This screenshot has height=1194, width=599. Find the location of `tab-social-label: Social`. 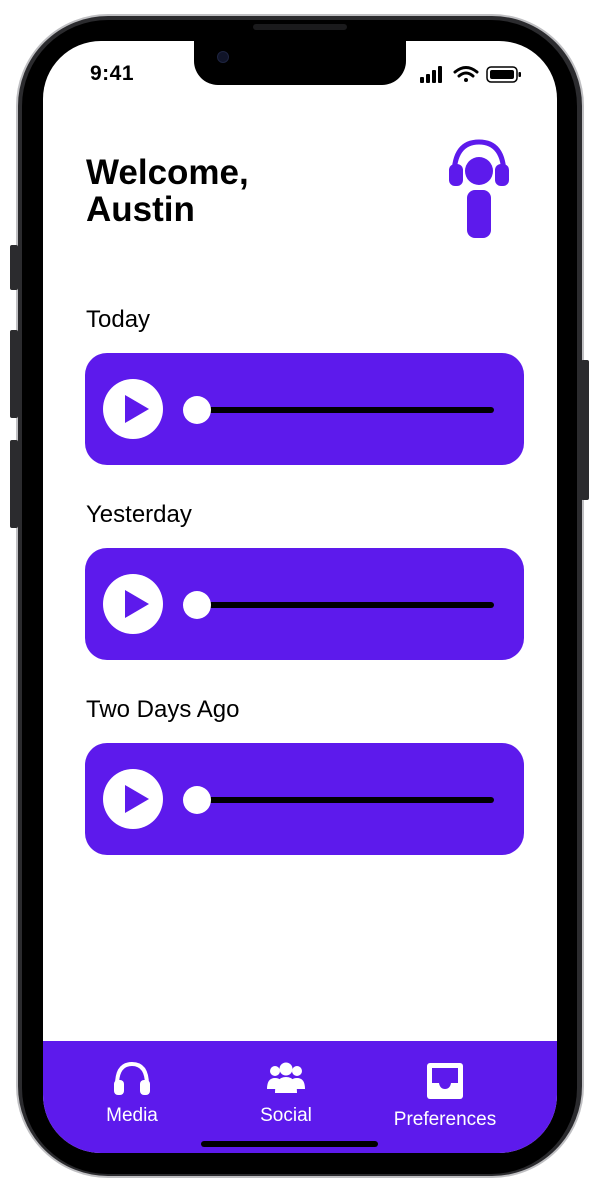

tab-social-label: Social is located at coordinates (286, 1115).